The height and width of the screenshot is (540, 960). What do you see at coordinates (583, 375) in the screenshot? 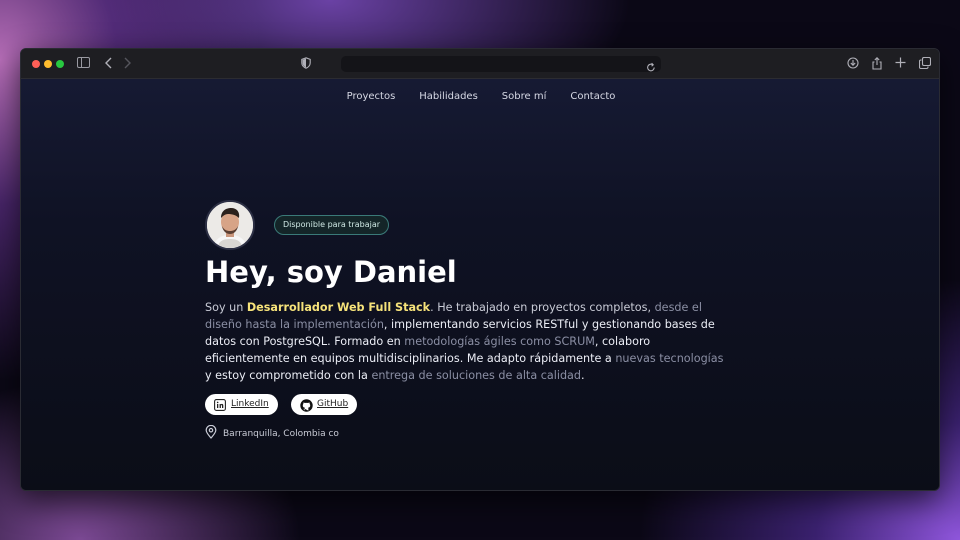
I see `bio-text: .` at bounding box center [583, 375].